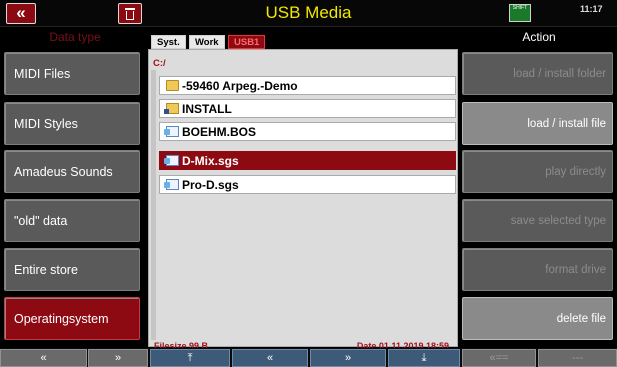  I want to click on empty-button: ---, so click(577, 358).